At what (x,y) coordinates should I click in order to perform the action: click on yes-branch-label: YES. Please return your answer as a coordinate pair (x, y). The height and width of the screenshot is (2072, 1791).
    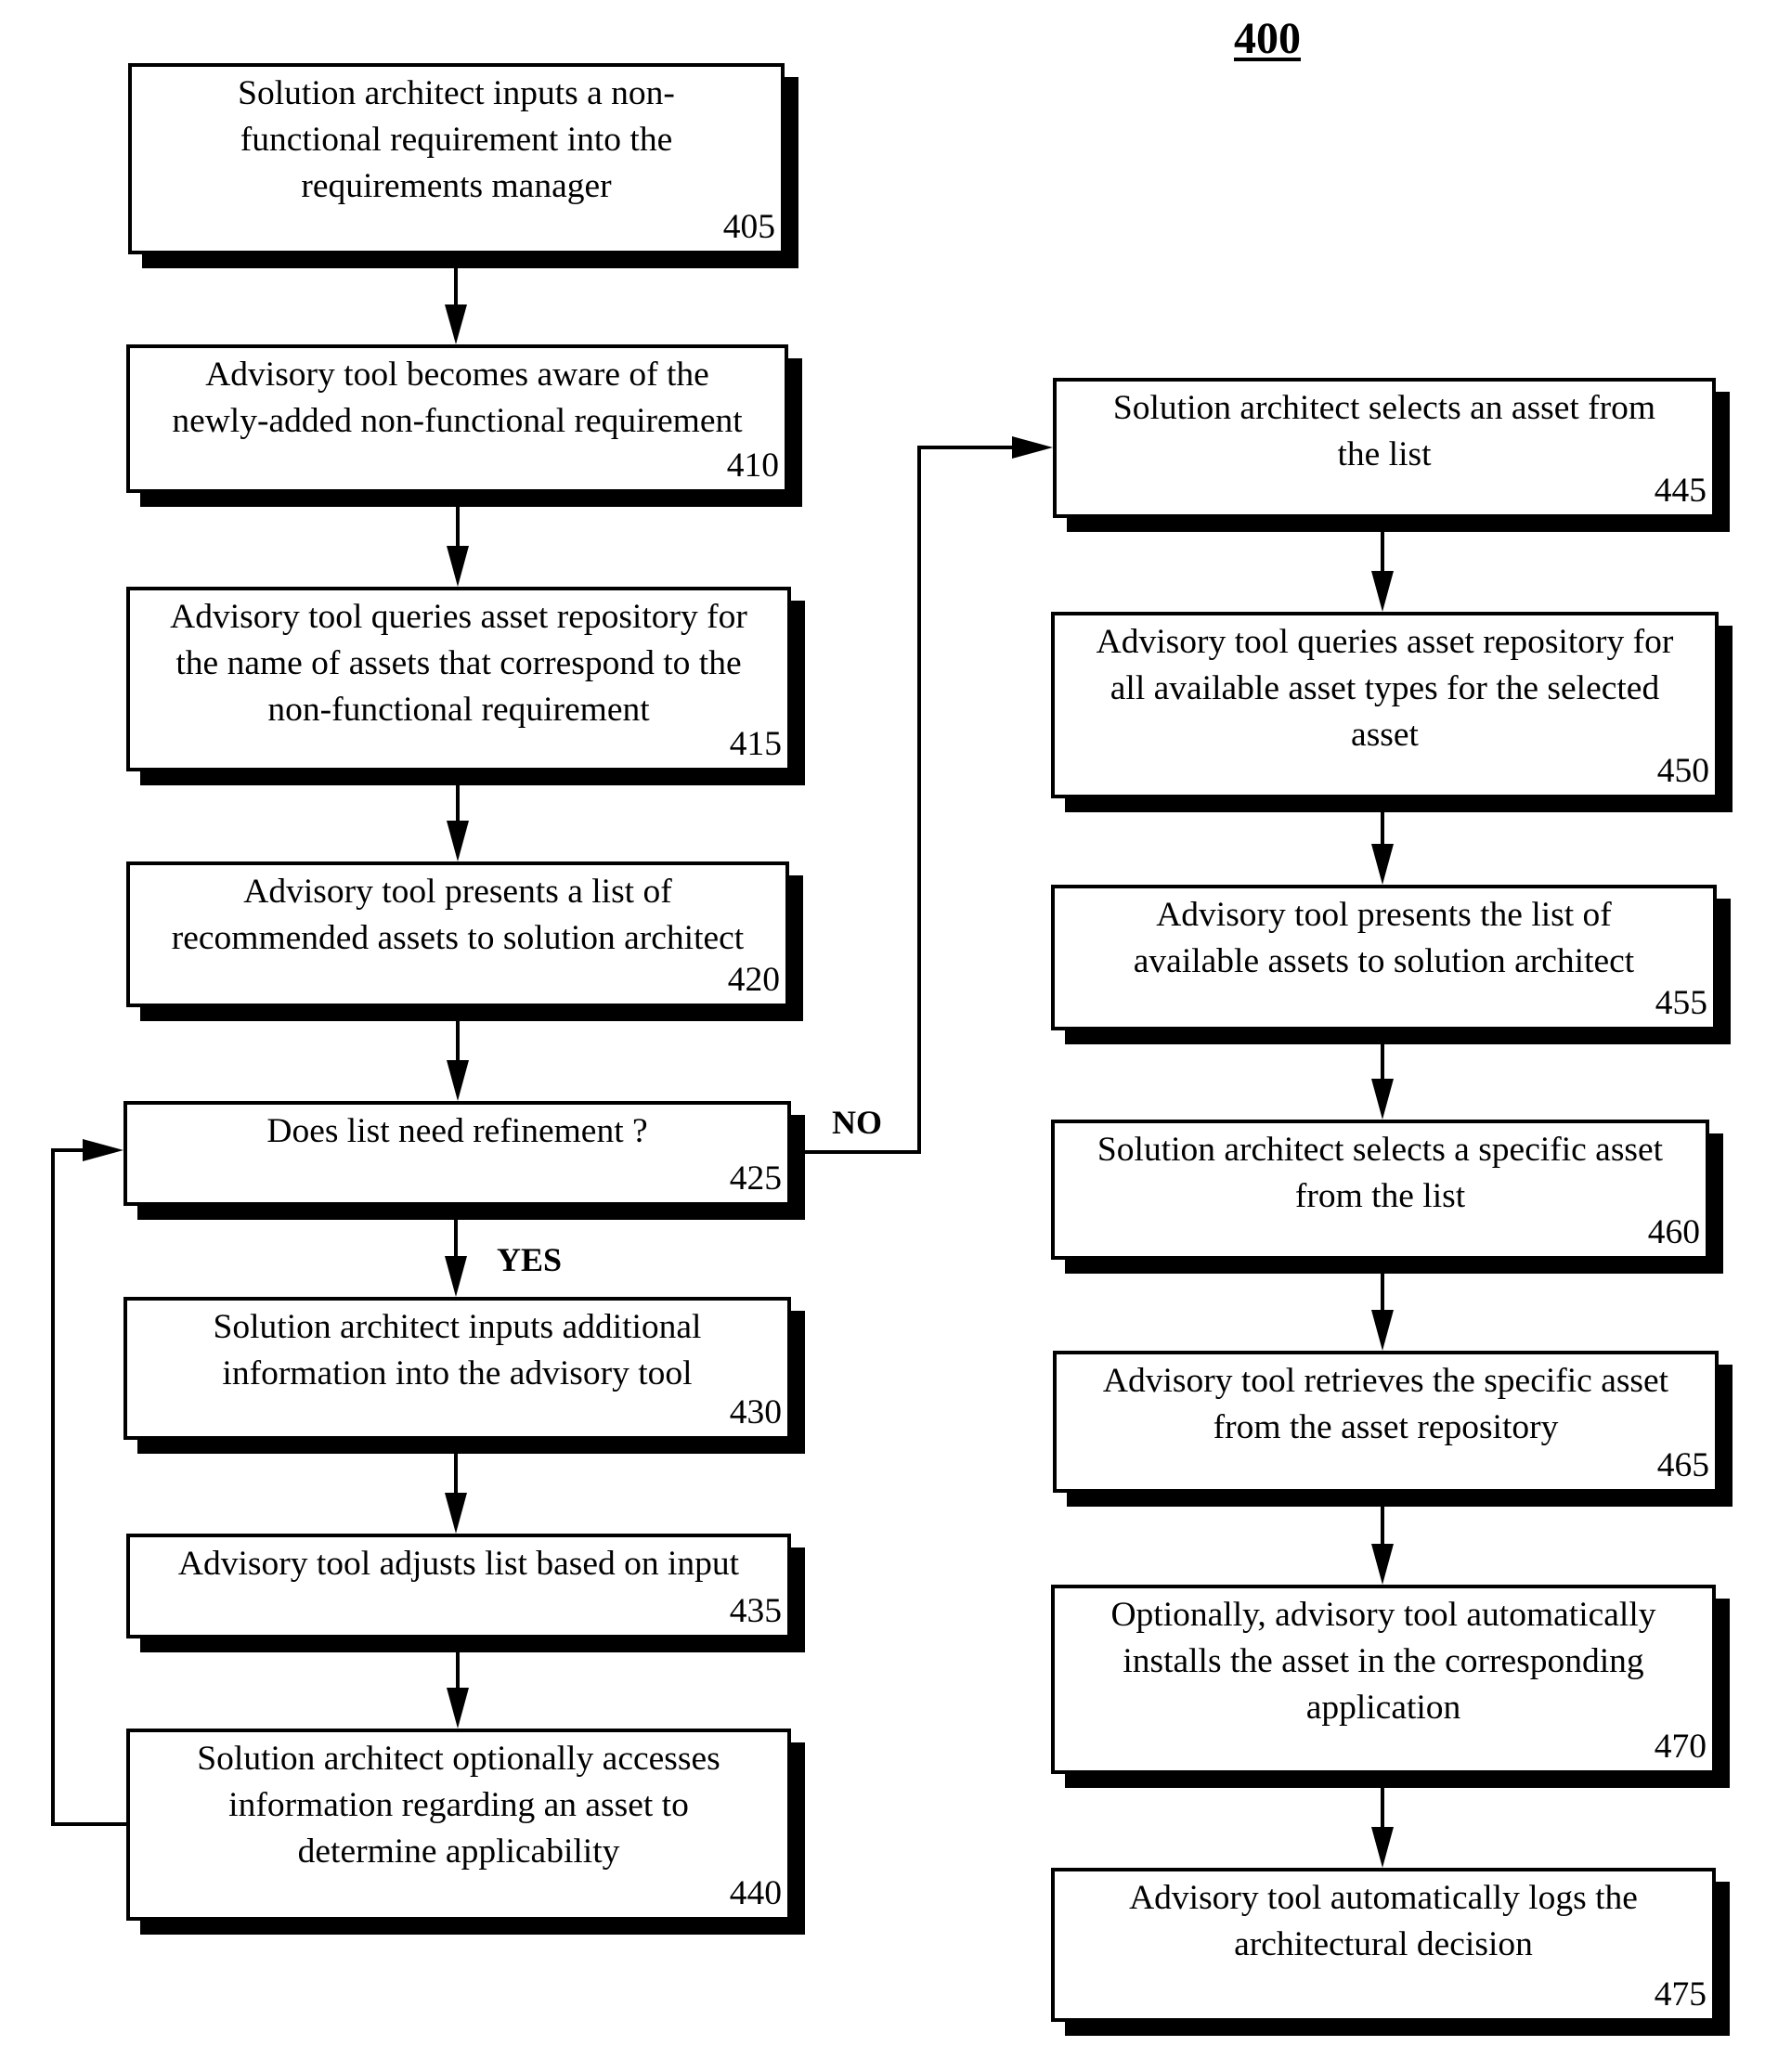
    Looking at the image, I should click on (530, 1259).